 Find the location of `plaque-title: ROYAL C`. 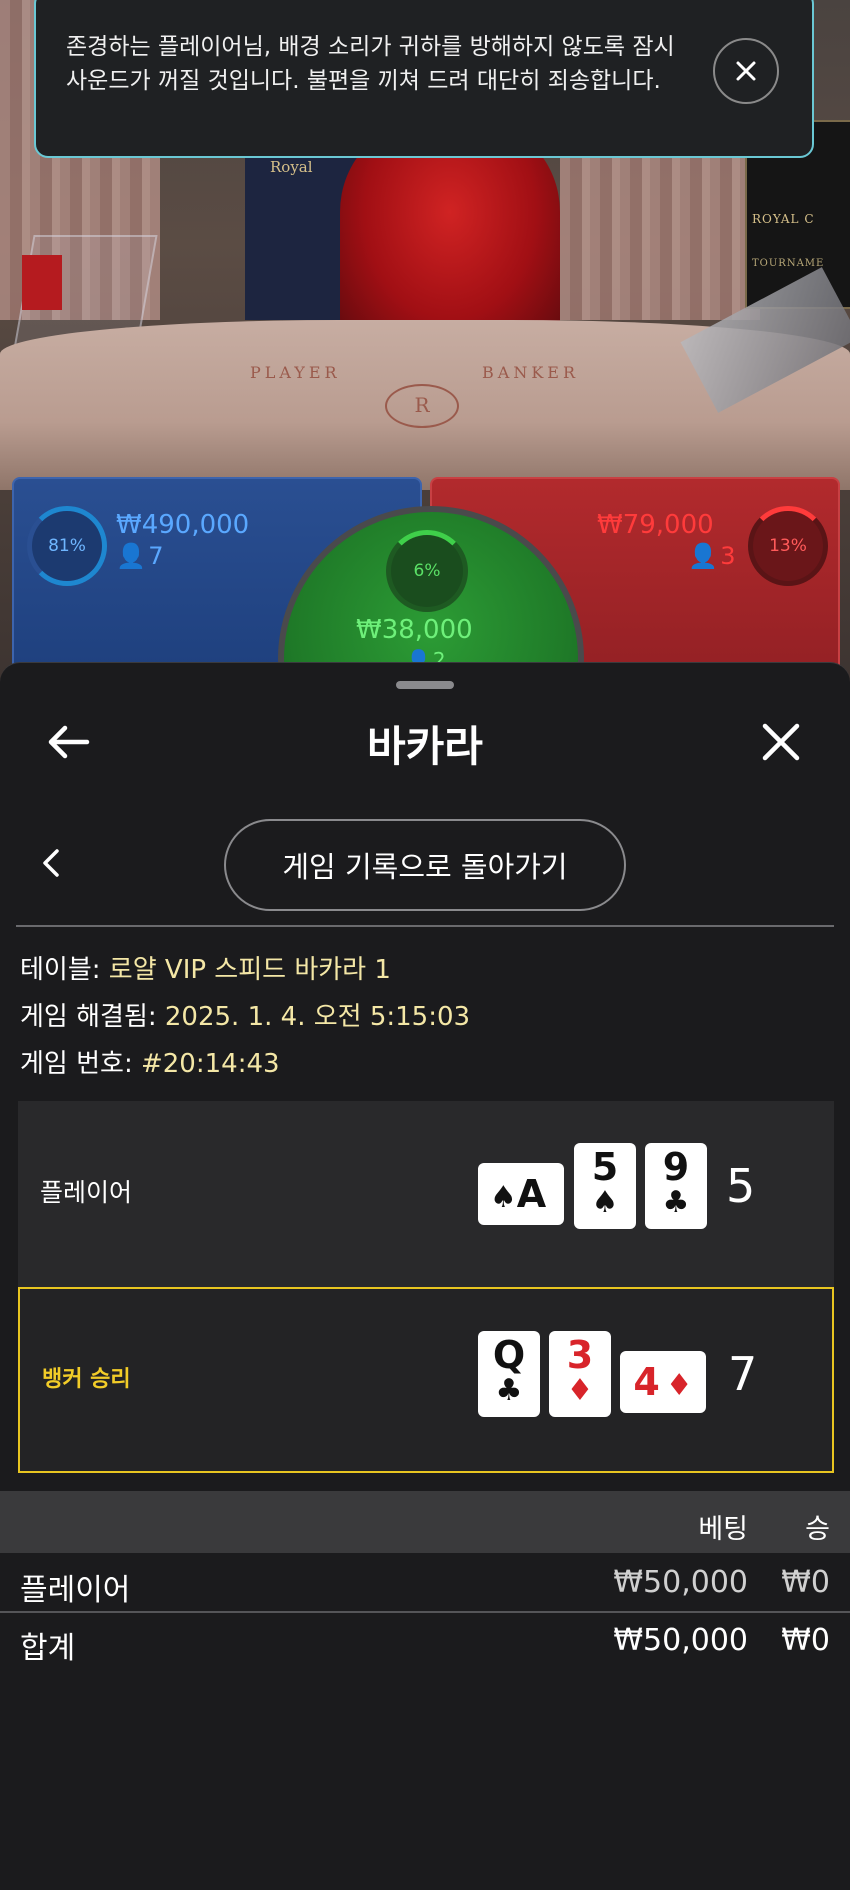

plaque-title: ROYAL C is located at coordinates (783, 219).